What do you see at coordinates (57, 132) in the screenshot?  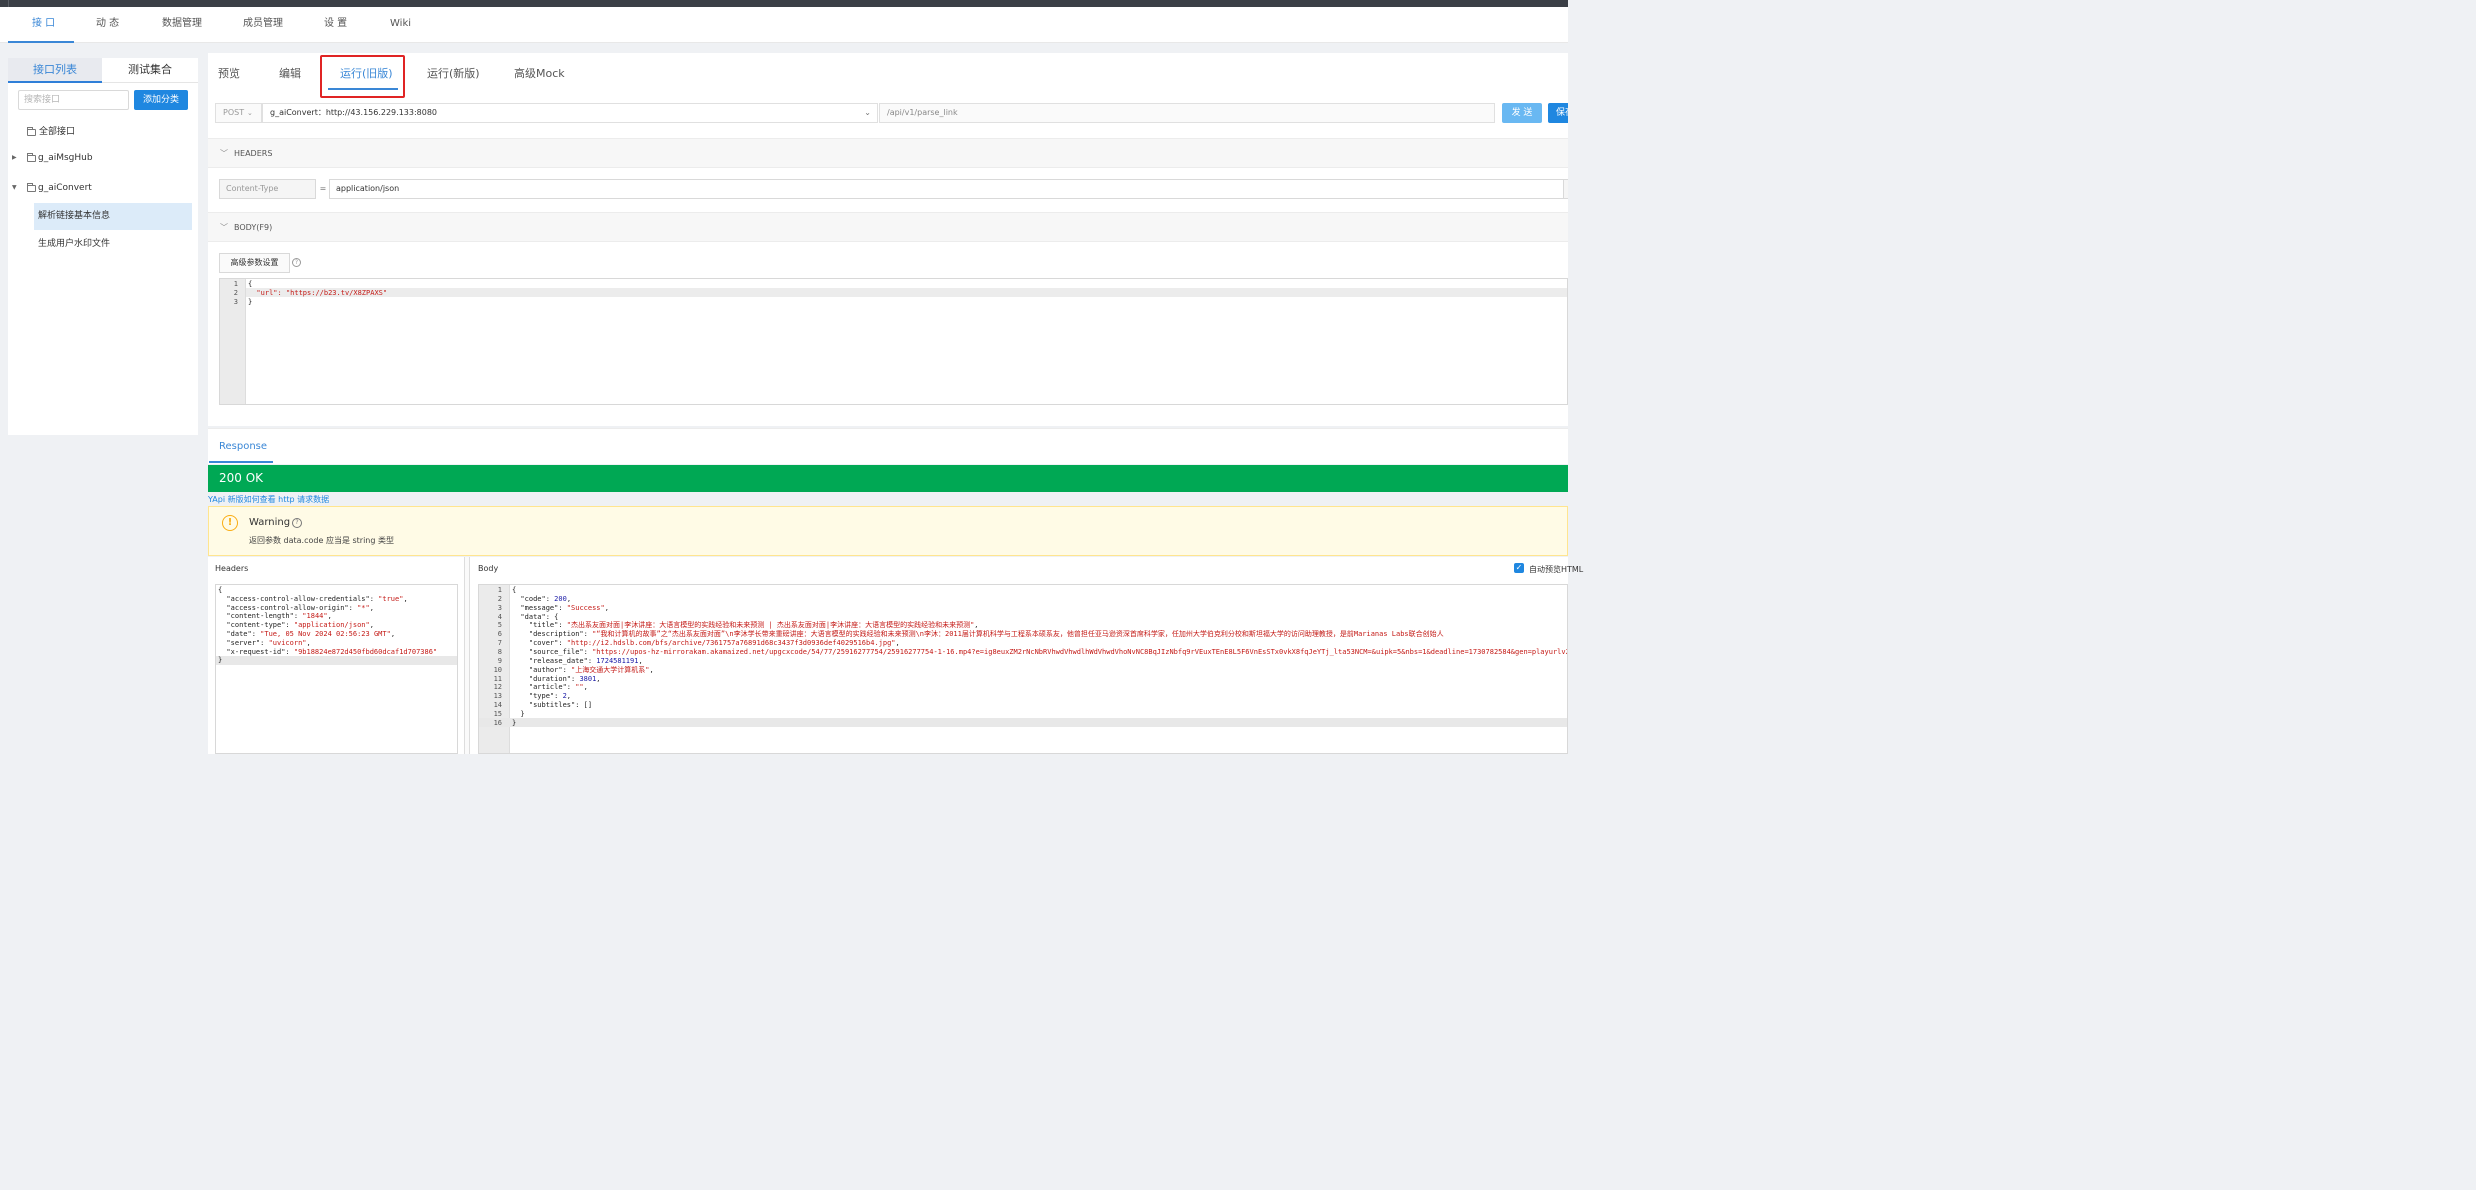 I see `tree-item-all-label: 全部接口` at bounding box center [57, 132].